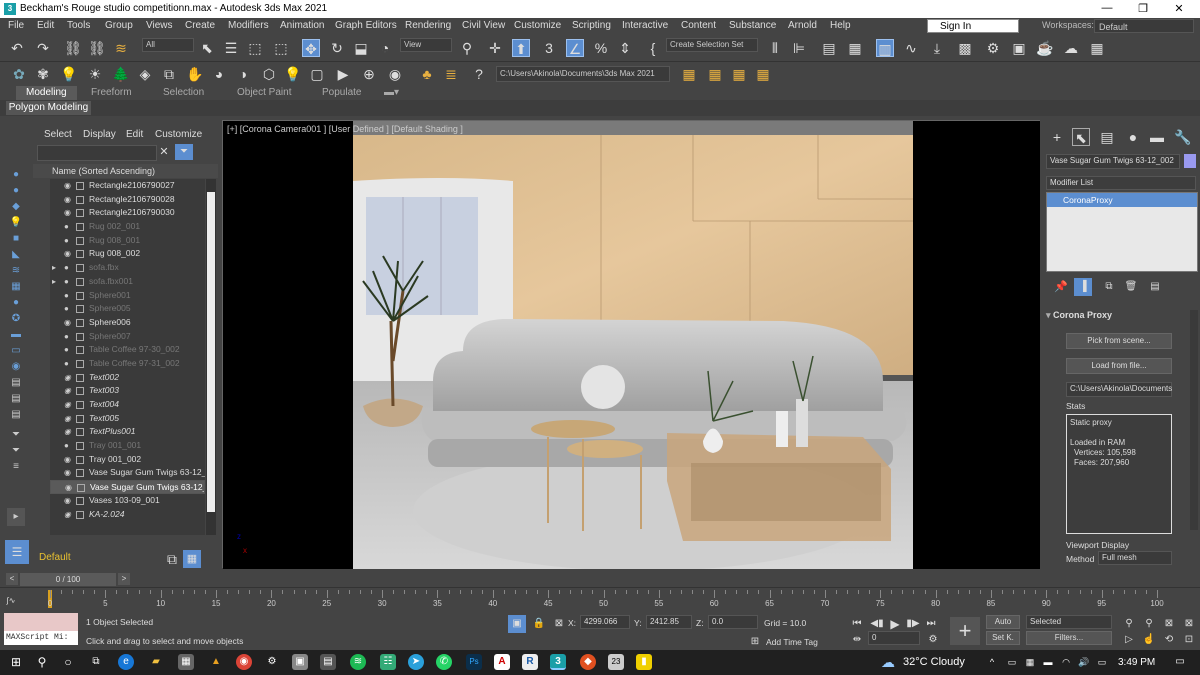  Describe the element at coordinates (733, 622) in the screenshot. I see `z-coord-field: 0.0` at that location.